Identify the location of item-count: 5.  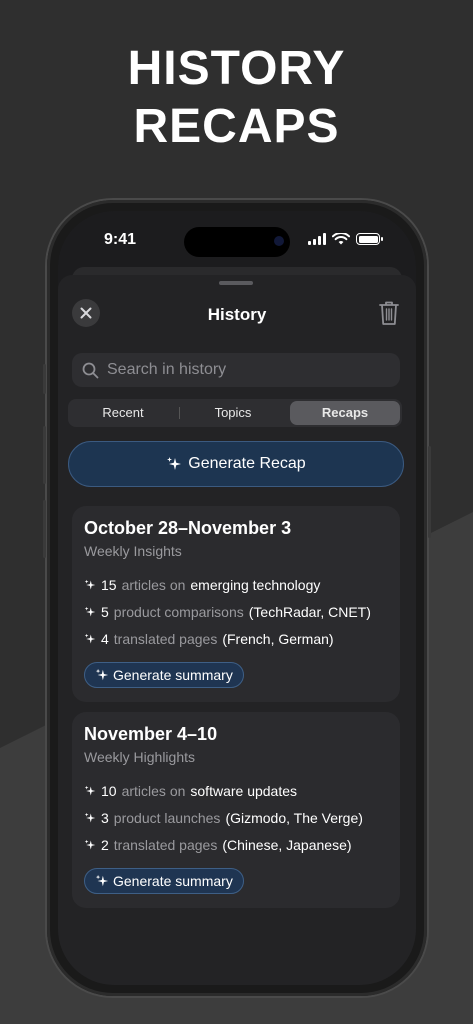
(105, 611).